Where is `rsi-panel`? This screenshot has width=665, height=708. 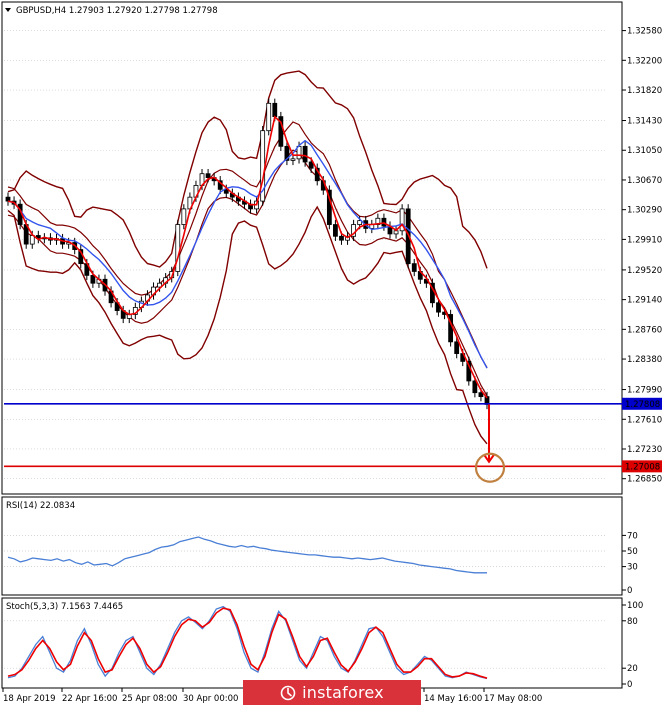
rsi-panel is located at coordinates (312, 546).